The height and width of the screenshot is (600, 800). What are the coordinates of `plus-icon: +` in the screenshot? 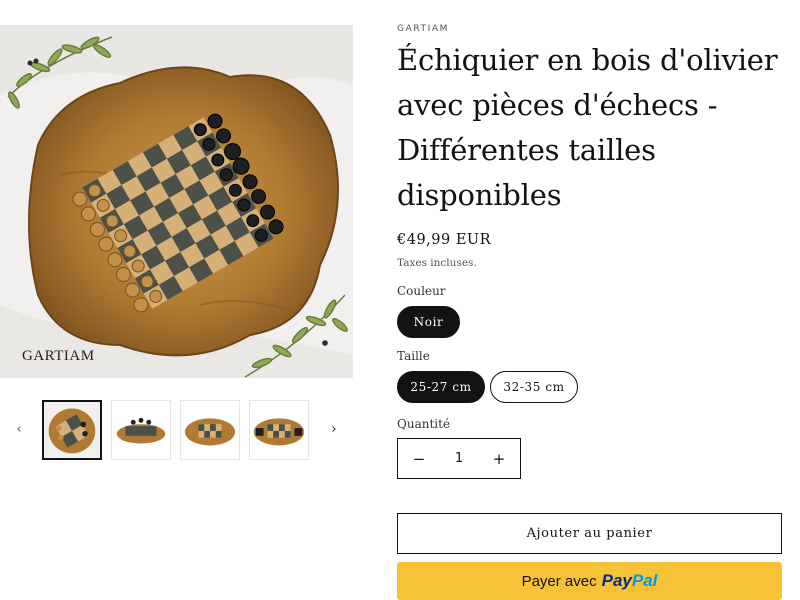 It's located at (499, 458).